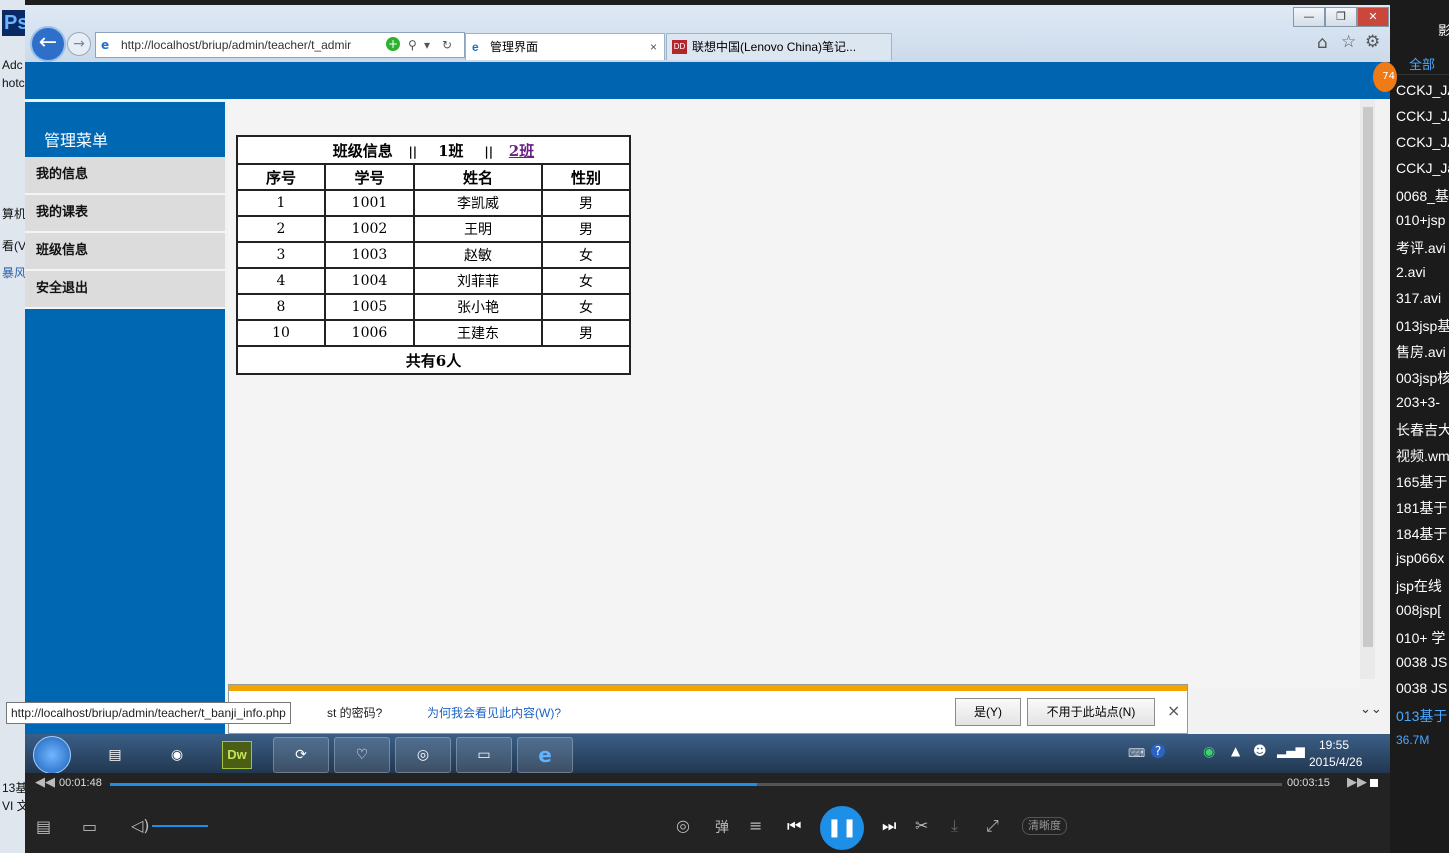 The image size is (1449, 853). Describe the element at coordinates (755, 825) in the screenshot. I see `equalizer-icon: ≡` at that location.